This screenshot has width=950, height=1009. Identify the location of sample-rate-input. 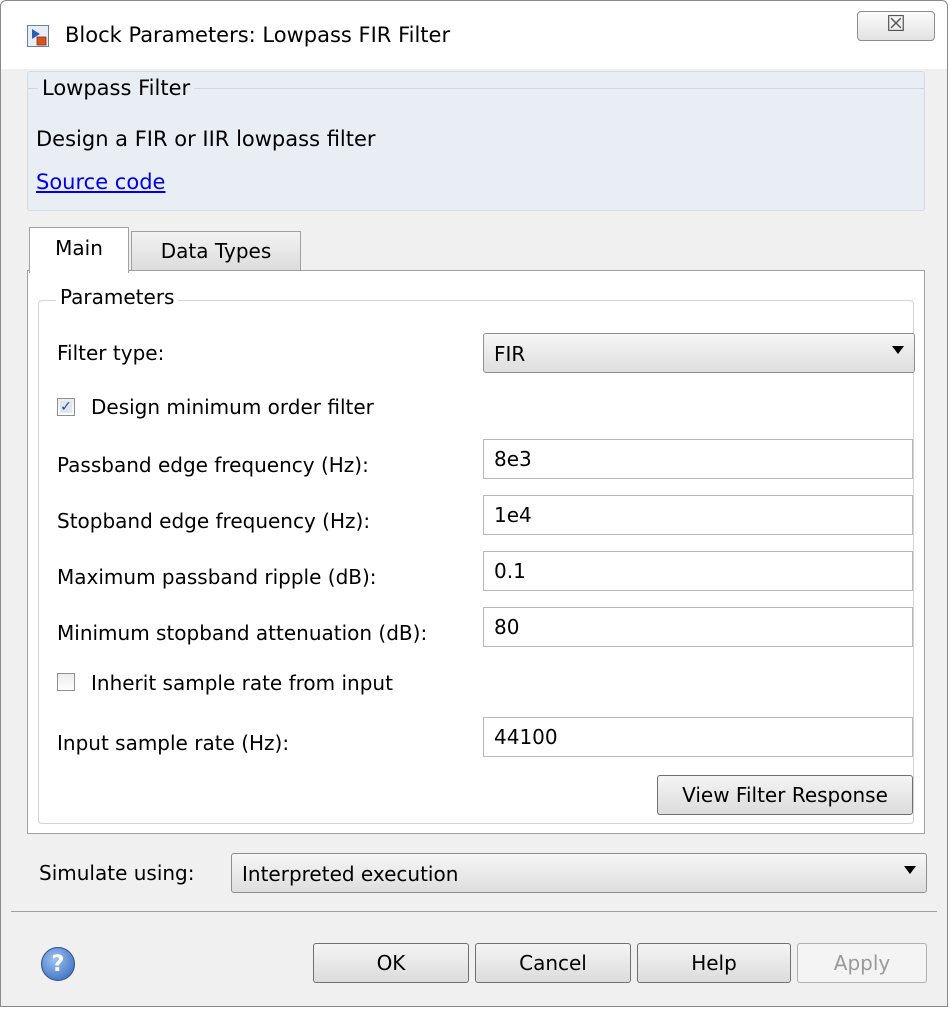
(698, 737).